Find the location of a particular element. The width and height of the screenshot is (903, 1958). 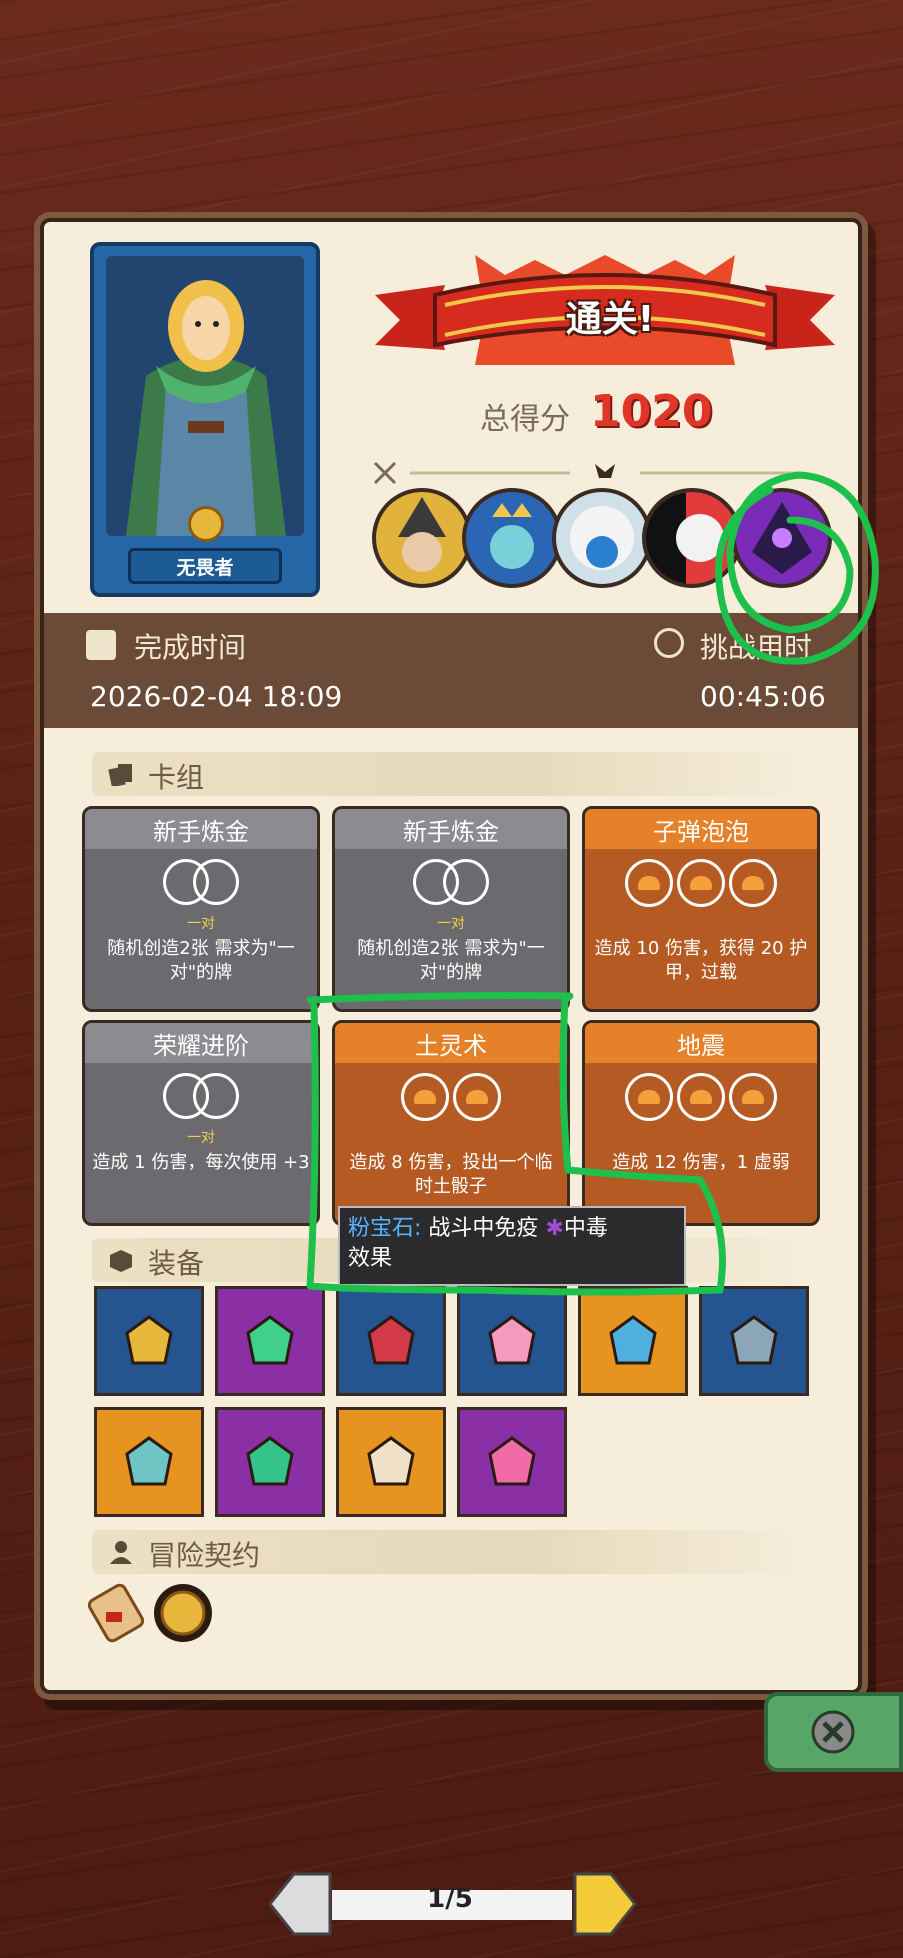

contract-title: 冒险契约 is located at coordinates (204, 1555).